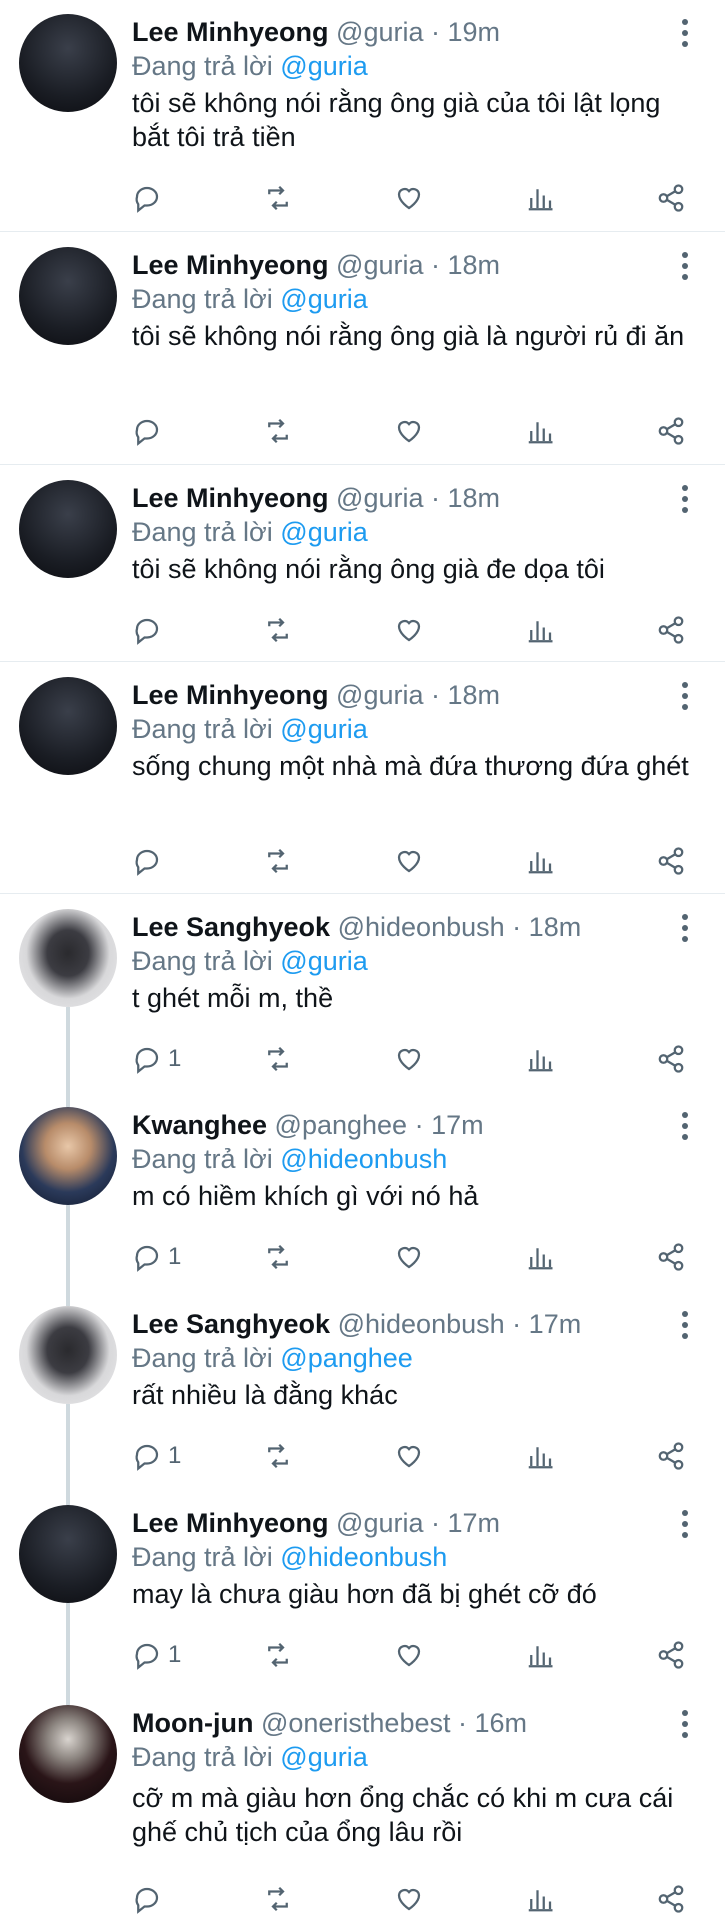 The image size is (725, 1920). What do you see at coordinates (356, 1723) in the screenshot?
I see `author-handle: @oneristhebest` at bounding box center [356, 1723].